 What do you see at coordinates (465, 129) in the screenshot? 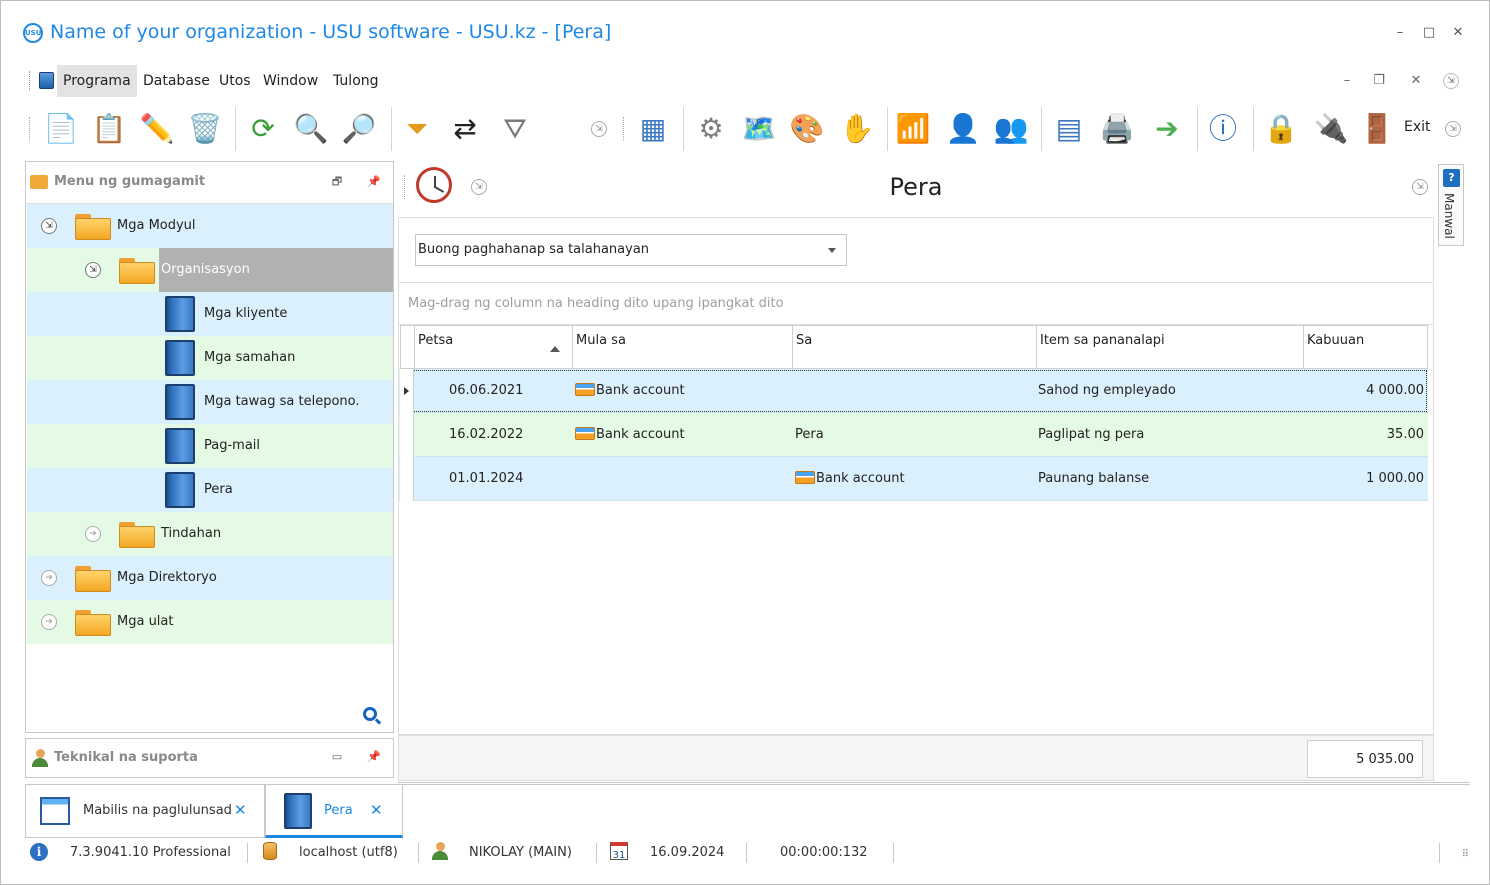
I see `filter-move-icon: ⇄` at bounding box center [465, 129].